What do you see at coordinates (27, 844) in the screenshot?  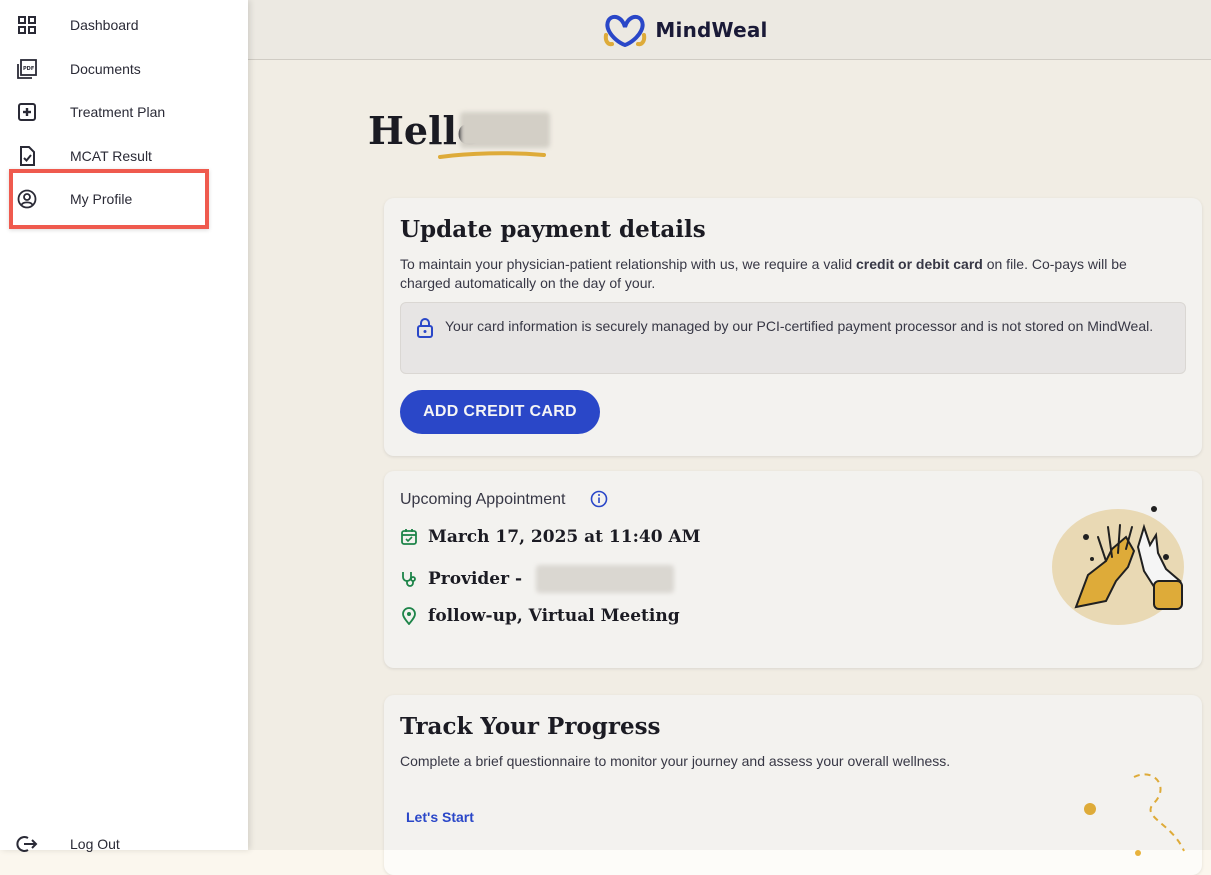 I see `logout-icon` at bounding box center [27, 844].